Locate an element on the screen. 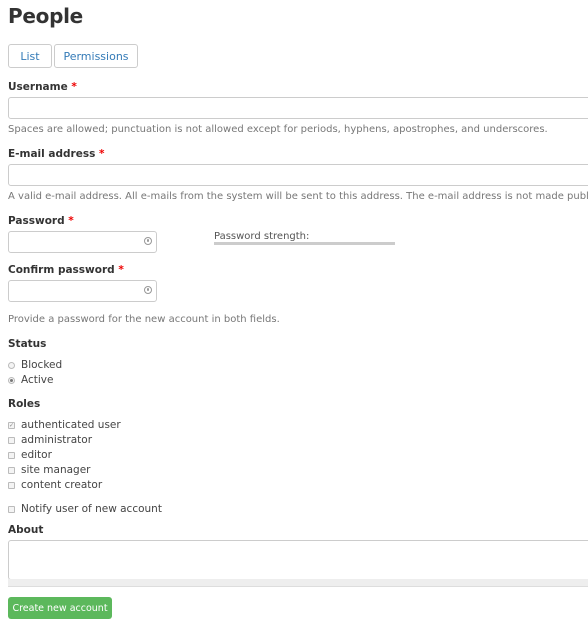  confirm-password-label-text: Confirm password is located at coordinates (61, 270).